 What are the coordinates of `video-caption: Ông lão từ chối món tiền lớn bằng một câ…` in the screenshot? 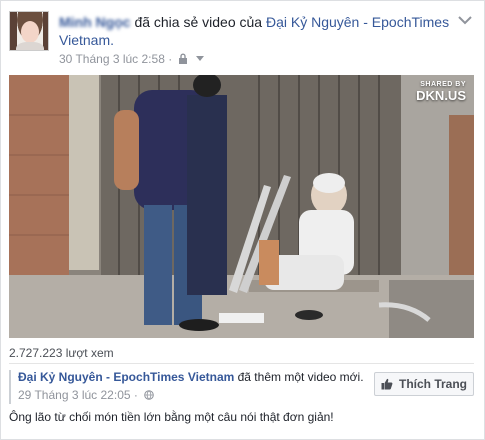 It's located at (171, 417).